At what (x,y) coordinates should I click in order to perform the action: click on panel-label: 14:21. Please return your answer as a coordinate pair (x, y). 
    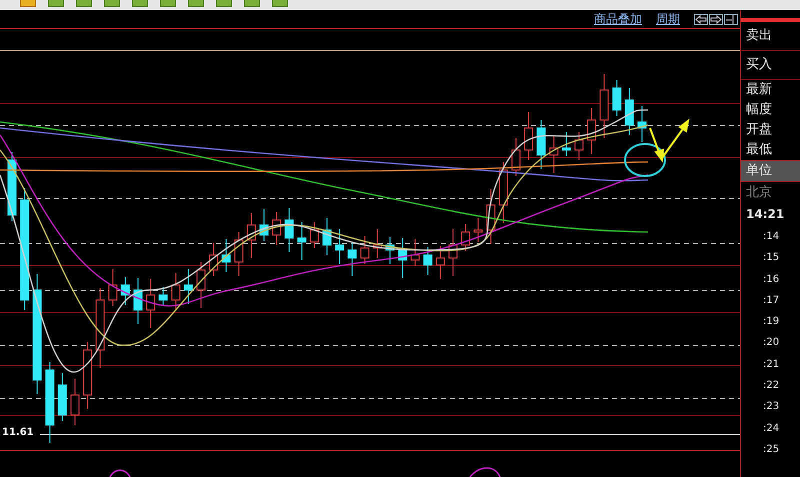
    Looking at the image, I should click on (765, 214).